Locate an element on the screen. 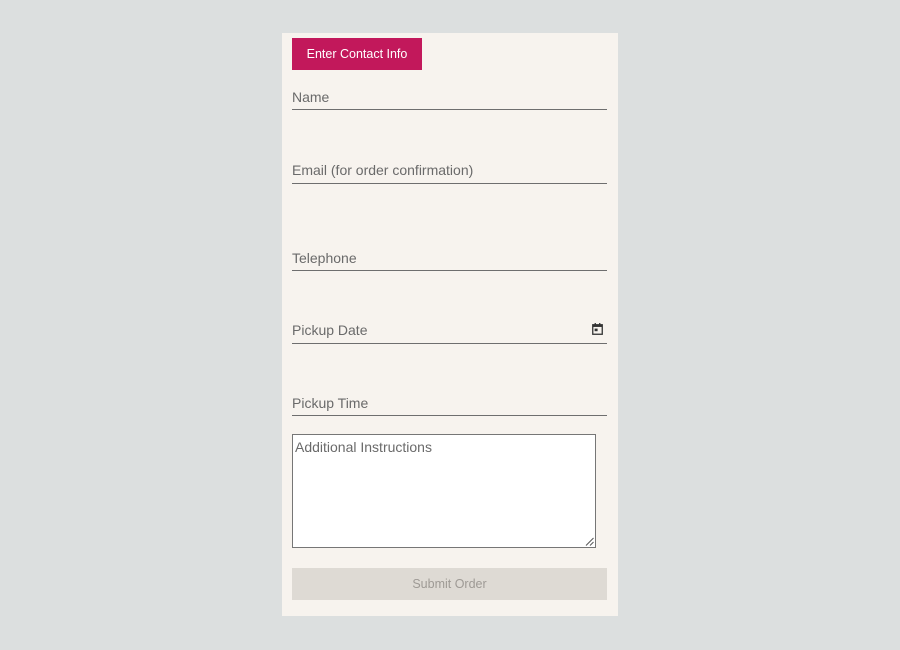  email-input is located at coordinates (449, 170).